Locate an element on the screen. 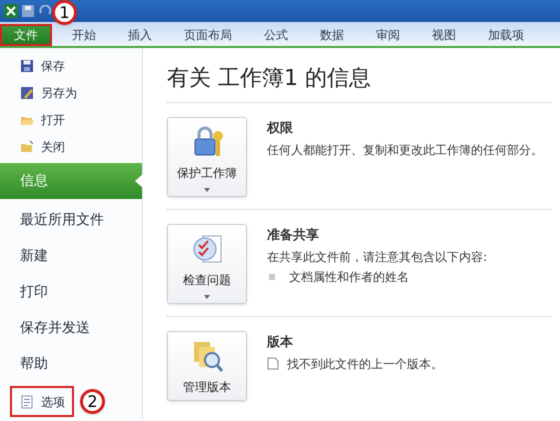 This screenshot has width=560, height=421. folders-magnifier-icon is located at coordinates (207, 356).